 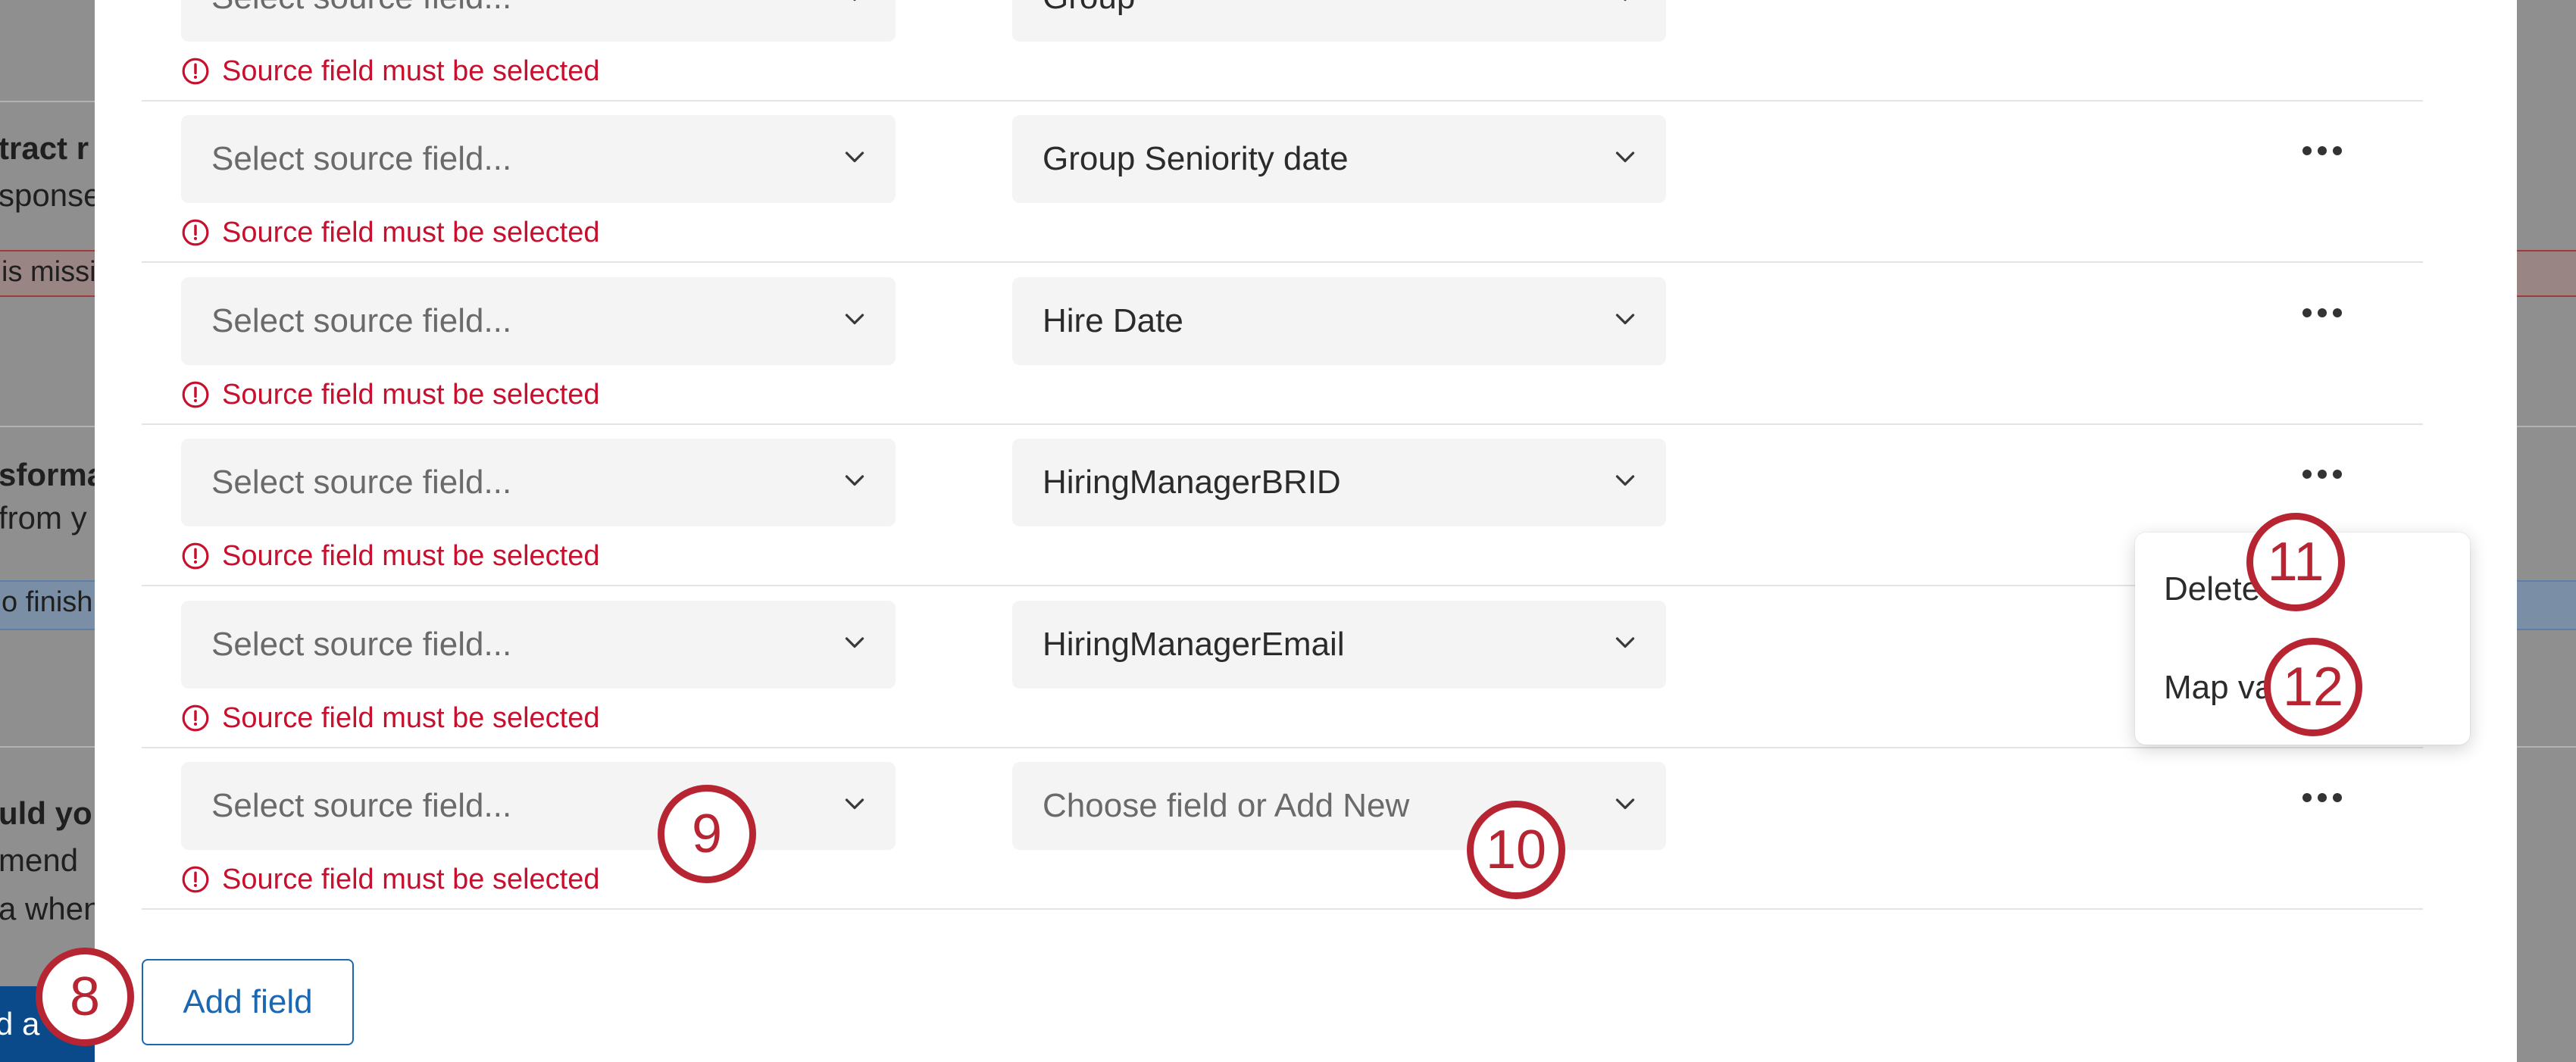 I want to click on background-text: sponse, so click(x=51, y=195).